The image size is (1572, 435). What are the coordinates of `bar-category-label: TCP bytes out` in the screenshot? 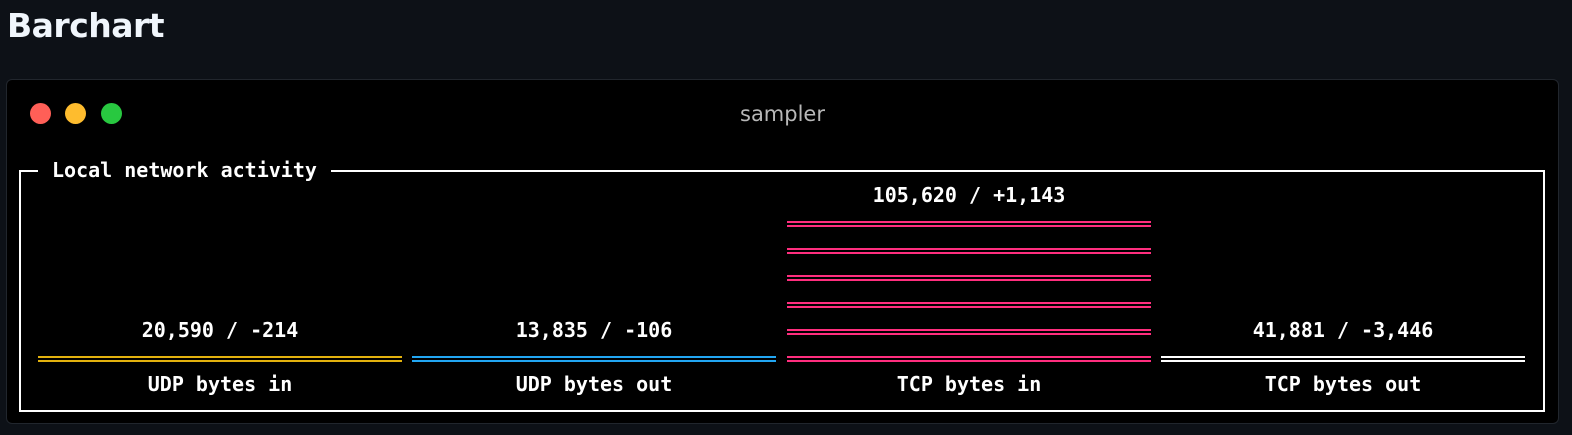 It's located at (1343, 384).